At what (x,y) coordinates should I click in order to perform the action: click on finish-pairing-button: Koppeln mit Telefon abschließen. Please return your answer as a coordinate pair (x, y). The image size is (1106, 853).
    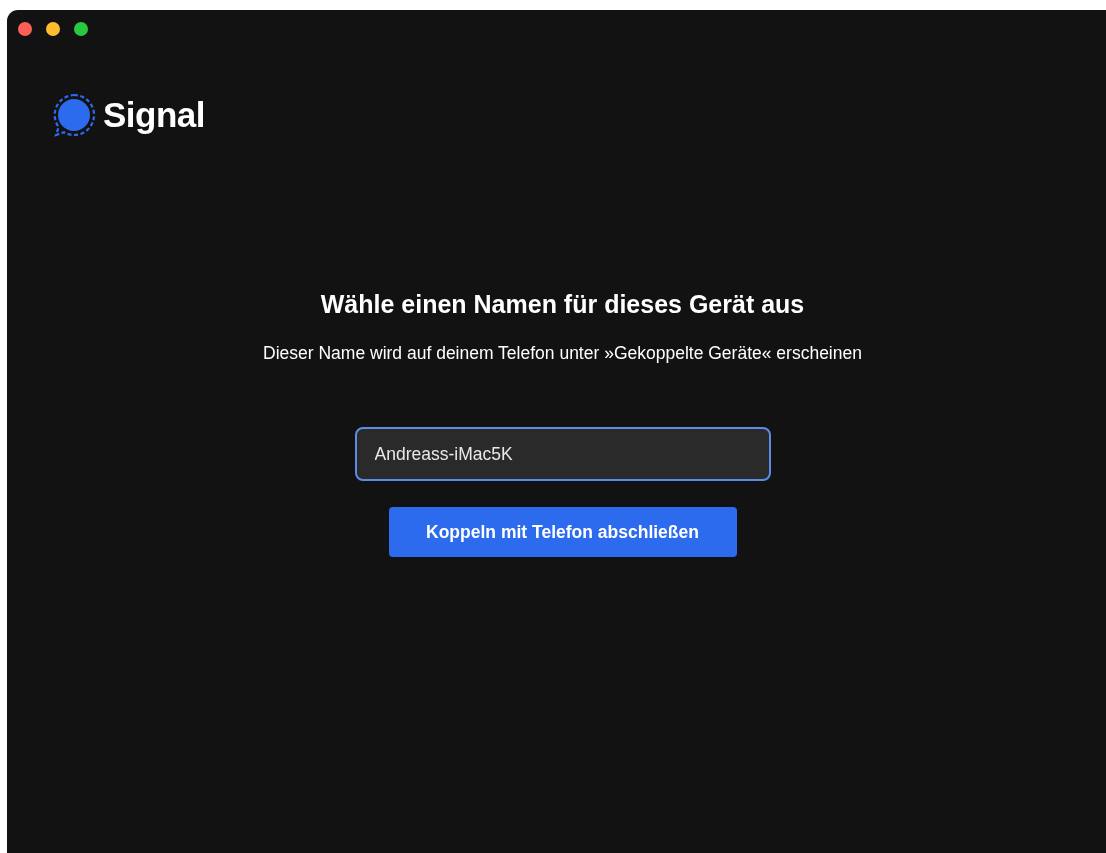
    Looking at the image, I should click on (562, 532).